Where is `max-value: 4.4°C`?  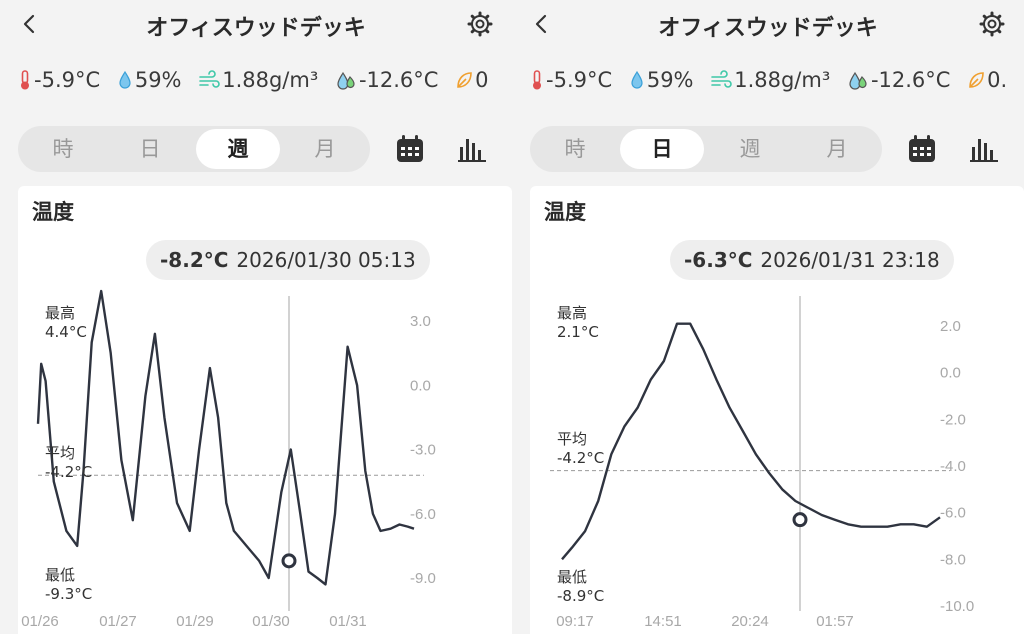
max-value: 4.4°C is located at coordinates (66, 332).